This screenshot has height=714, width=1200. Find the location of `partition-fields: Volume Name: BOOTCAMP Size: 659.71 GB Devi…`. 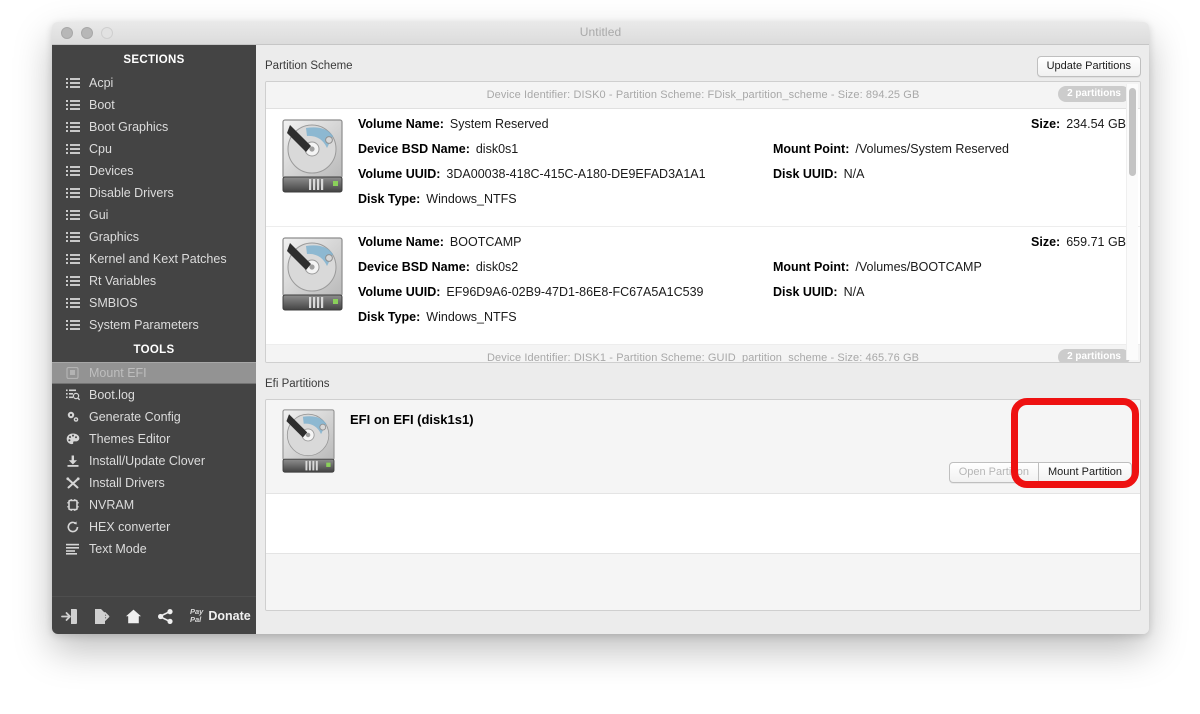

partition-fields: Volume Name: BOOTCAMP Size: 659.71 GB Devi… is located at coordinates (749, 285).